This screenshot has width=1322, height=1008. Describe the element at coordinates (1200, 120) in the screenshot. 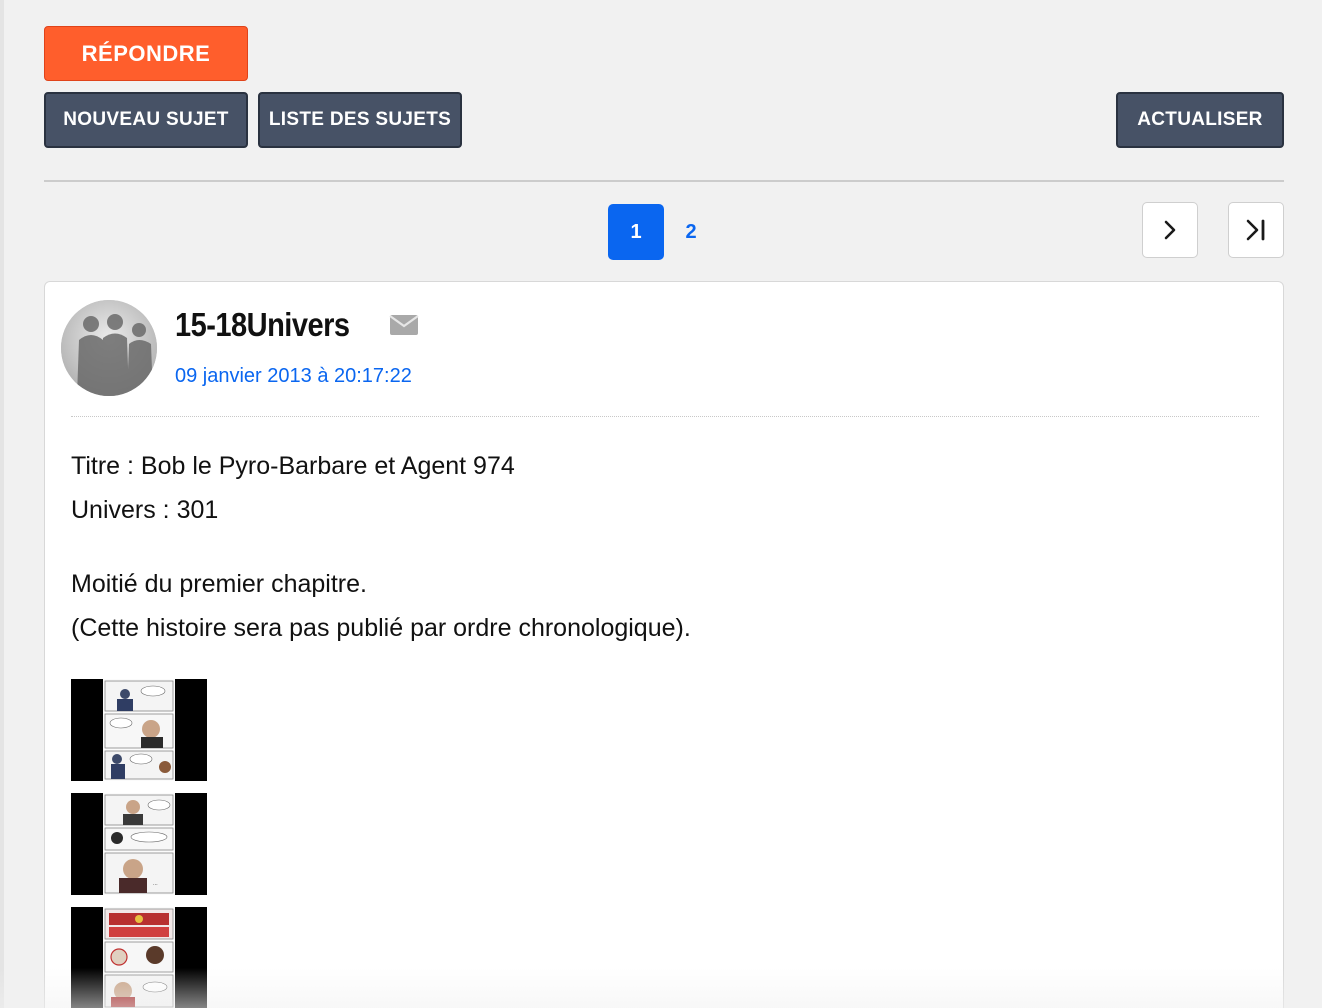

I see `refresh-button: ACTUALISER` at that location.